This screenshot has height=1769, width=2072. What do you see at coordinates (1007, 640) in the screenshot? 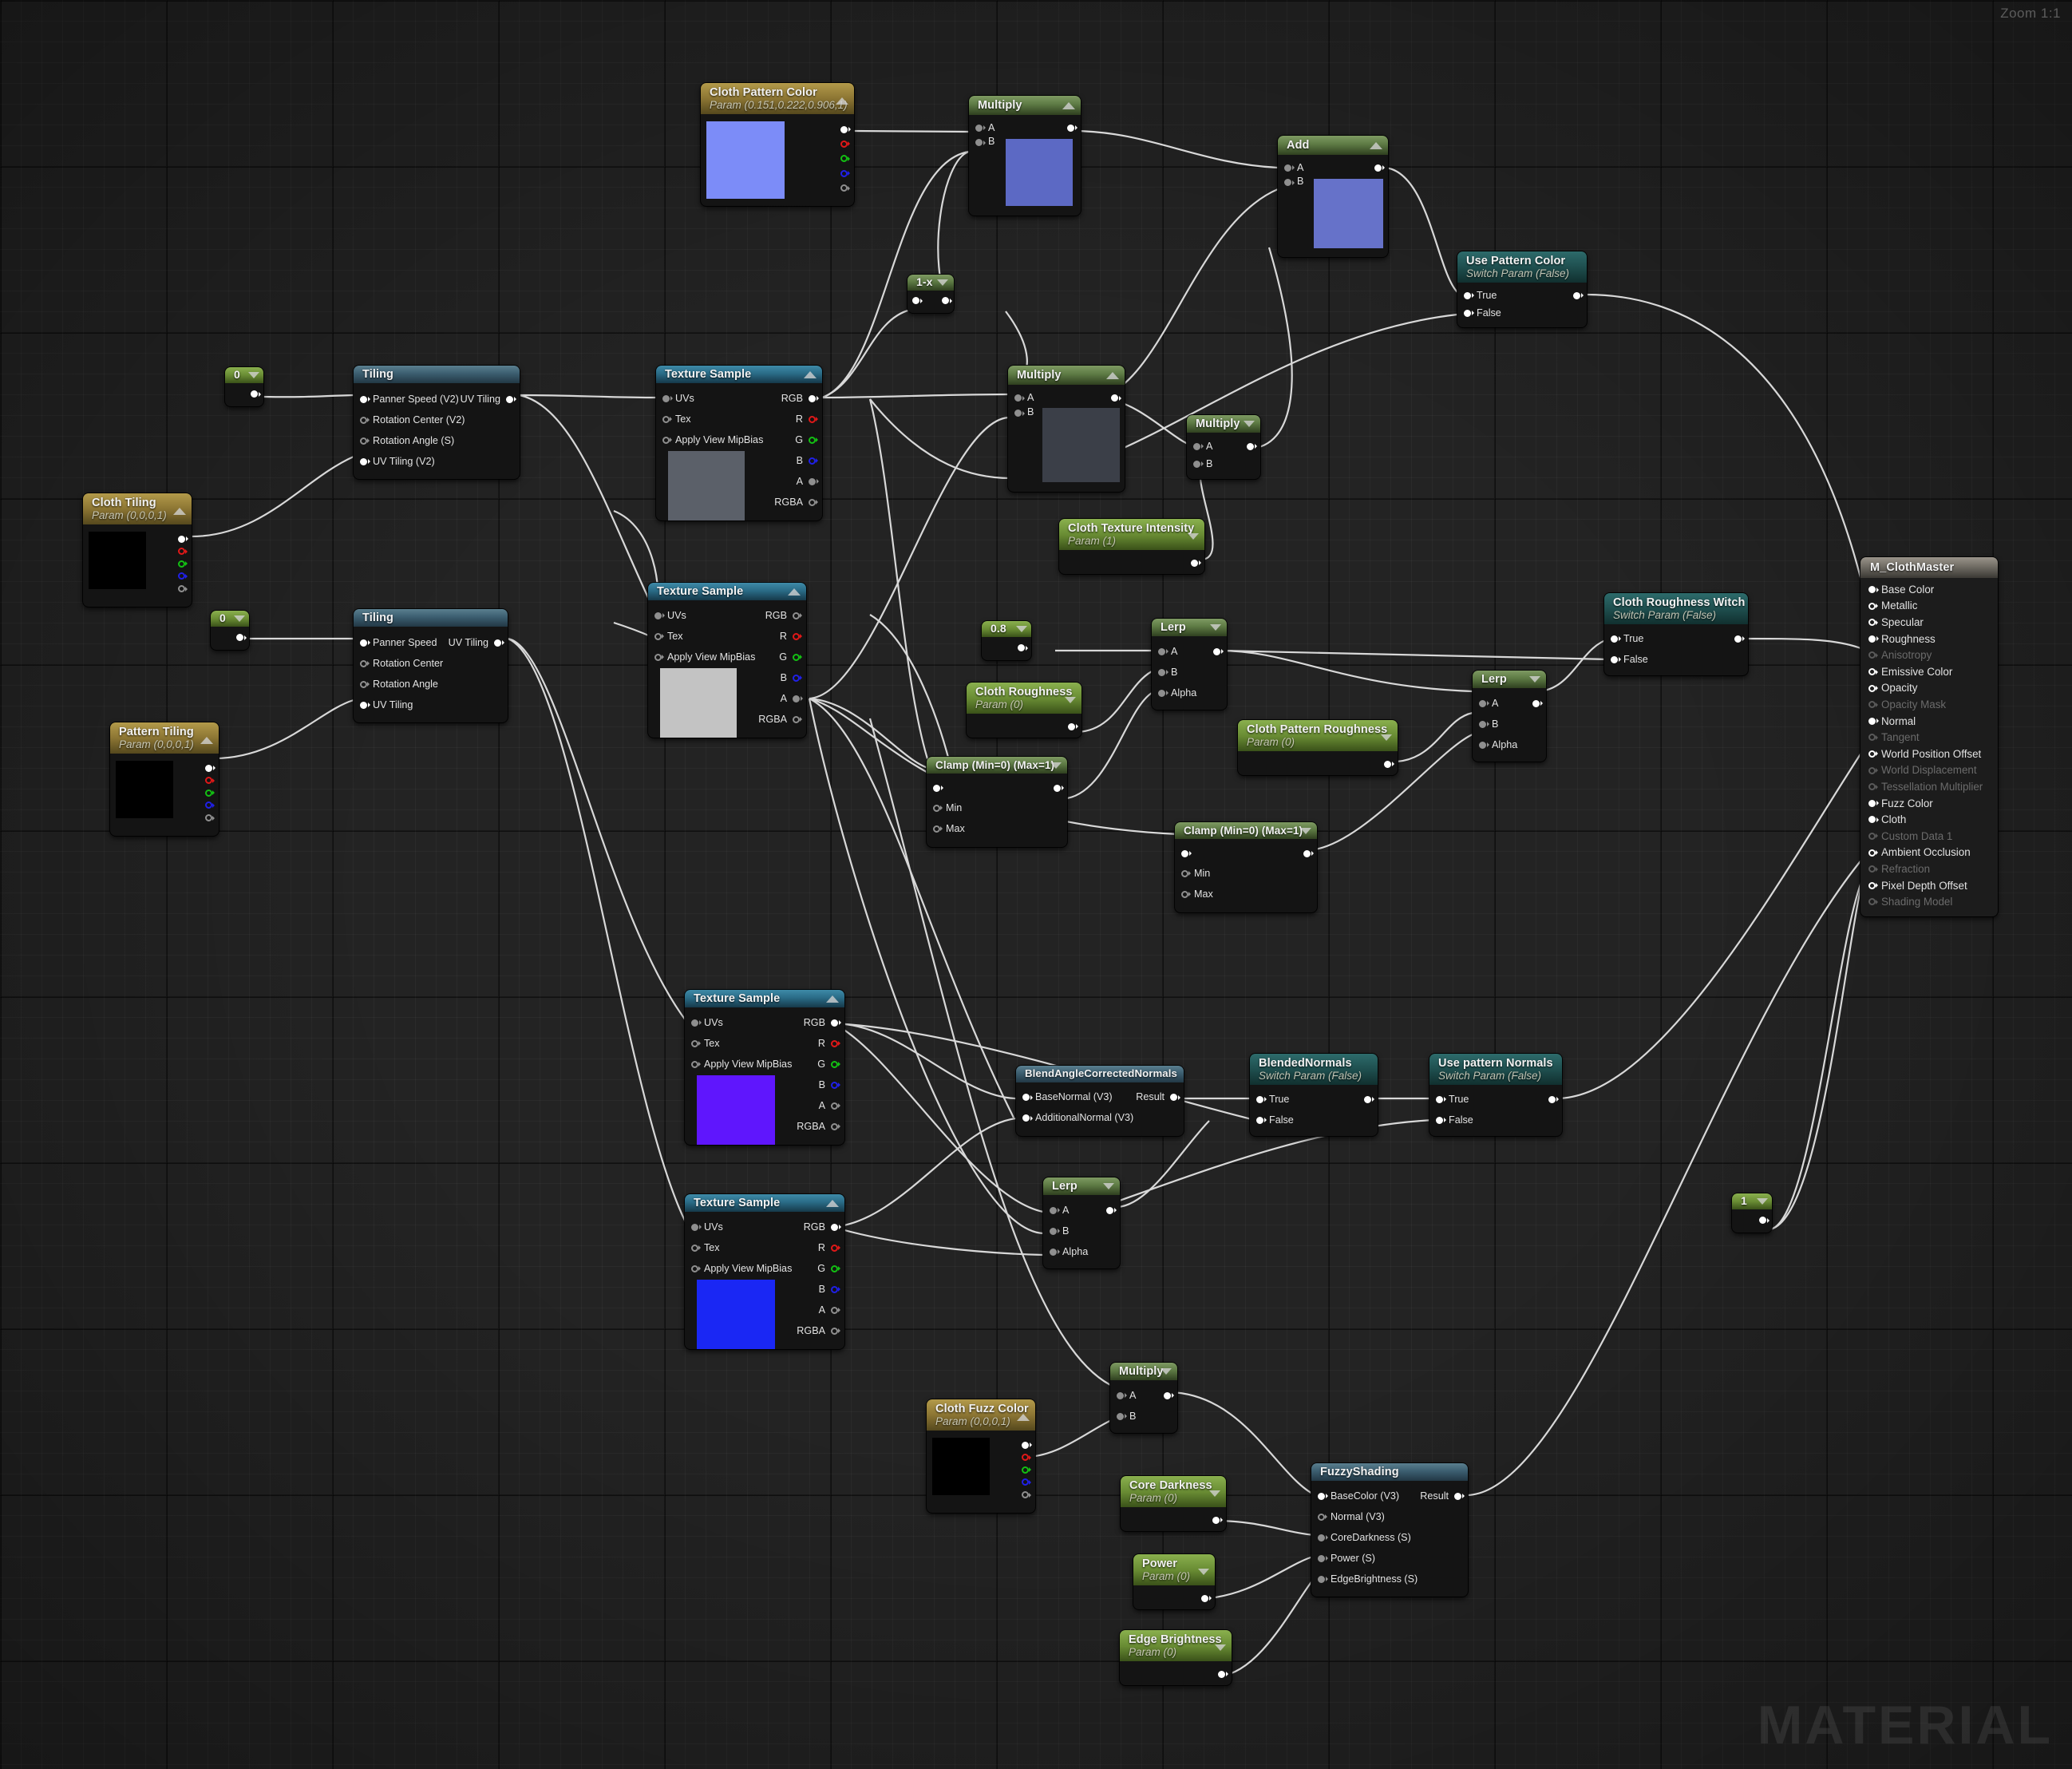
I see `node-const-08: 0.8` at bounding box center [1007, 640].